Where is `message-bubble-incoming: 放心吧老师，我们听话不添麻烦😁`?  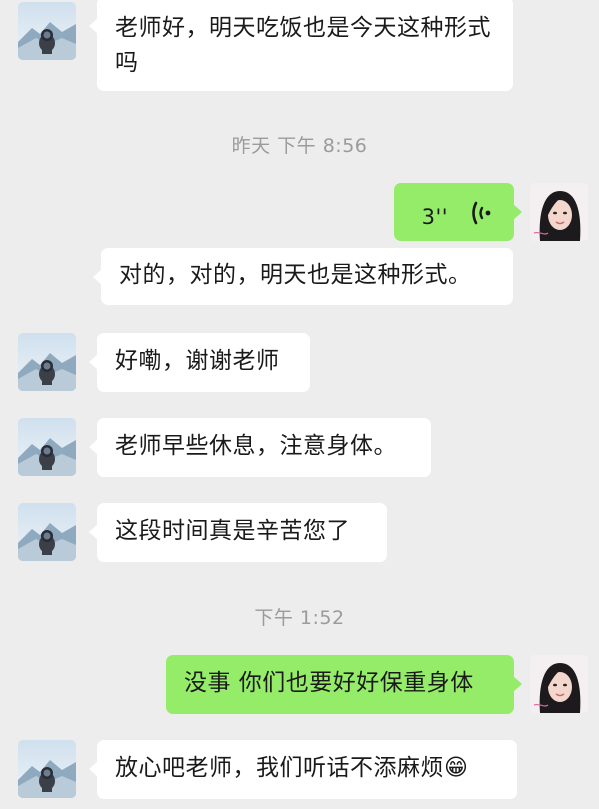 message-bubble-incoming: 放心吧老师，我们听话不添麻烦😁 is located at coordinates (303, 769).